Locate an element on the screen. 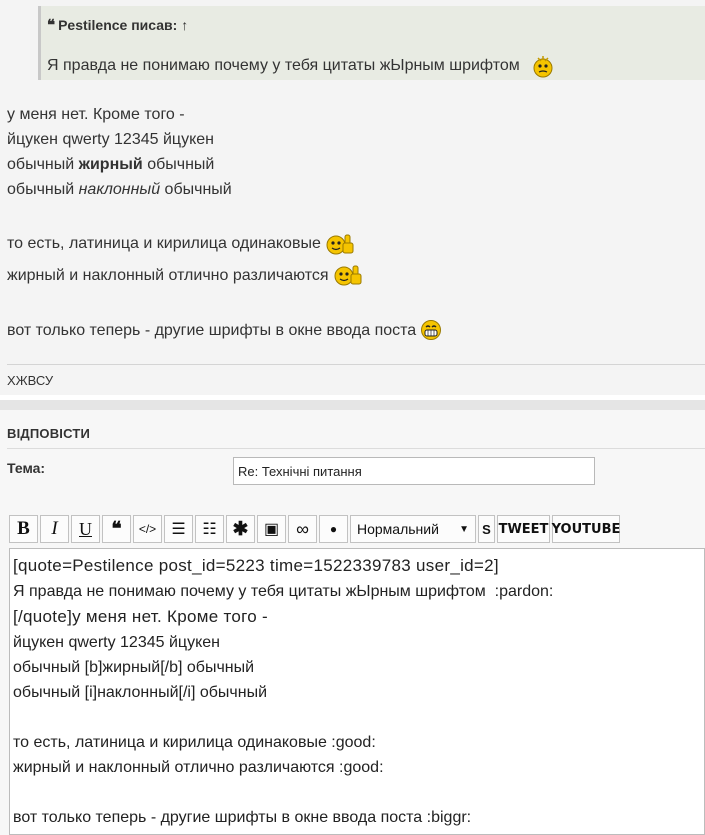 The image size is (705, 835). section-divider is located at coordinates (352, 405).